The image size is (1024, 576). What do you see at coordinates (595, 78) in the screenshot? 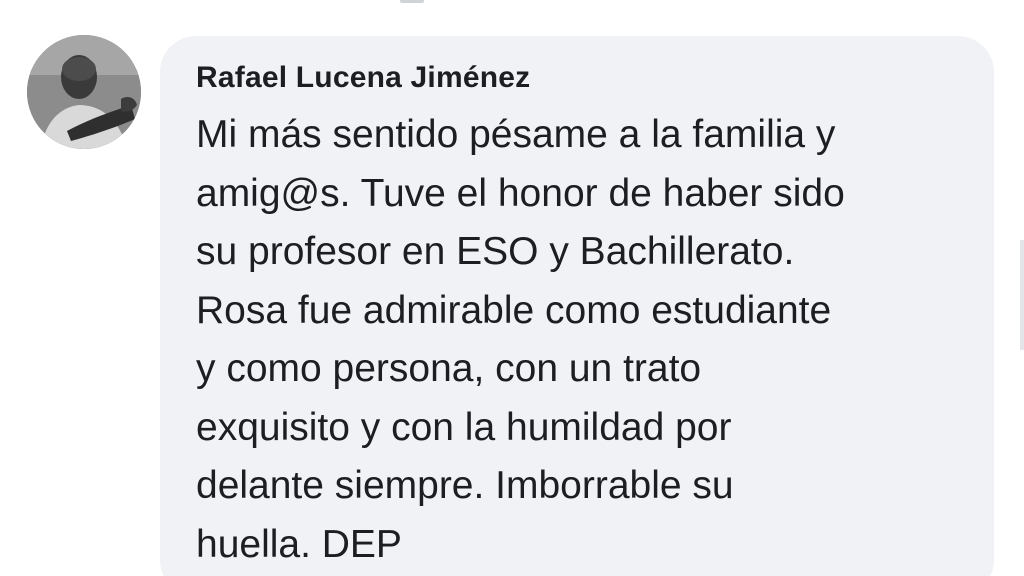
I see `comment-author-name: Rafael Lucena Jiménez` at bounding box center [595, 78].